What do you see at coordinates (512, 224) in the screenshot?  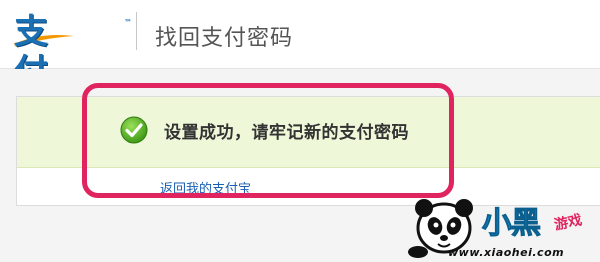 I see `watermark-title: 小黑` at bounding box center [512, 224].